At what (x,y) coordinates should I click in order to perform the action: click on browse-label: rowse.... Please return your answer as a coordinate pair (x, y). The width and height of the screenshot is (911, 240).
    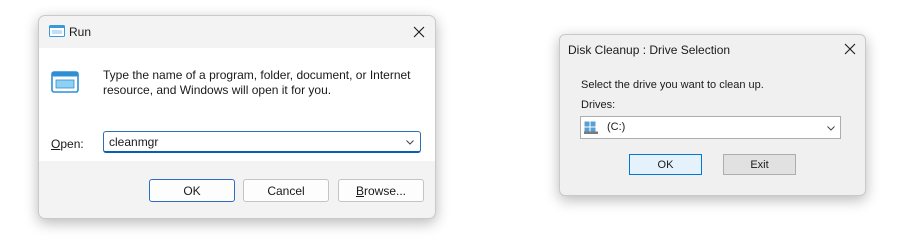
    Looking at the image, I should click on (385, 190).